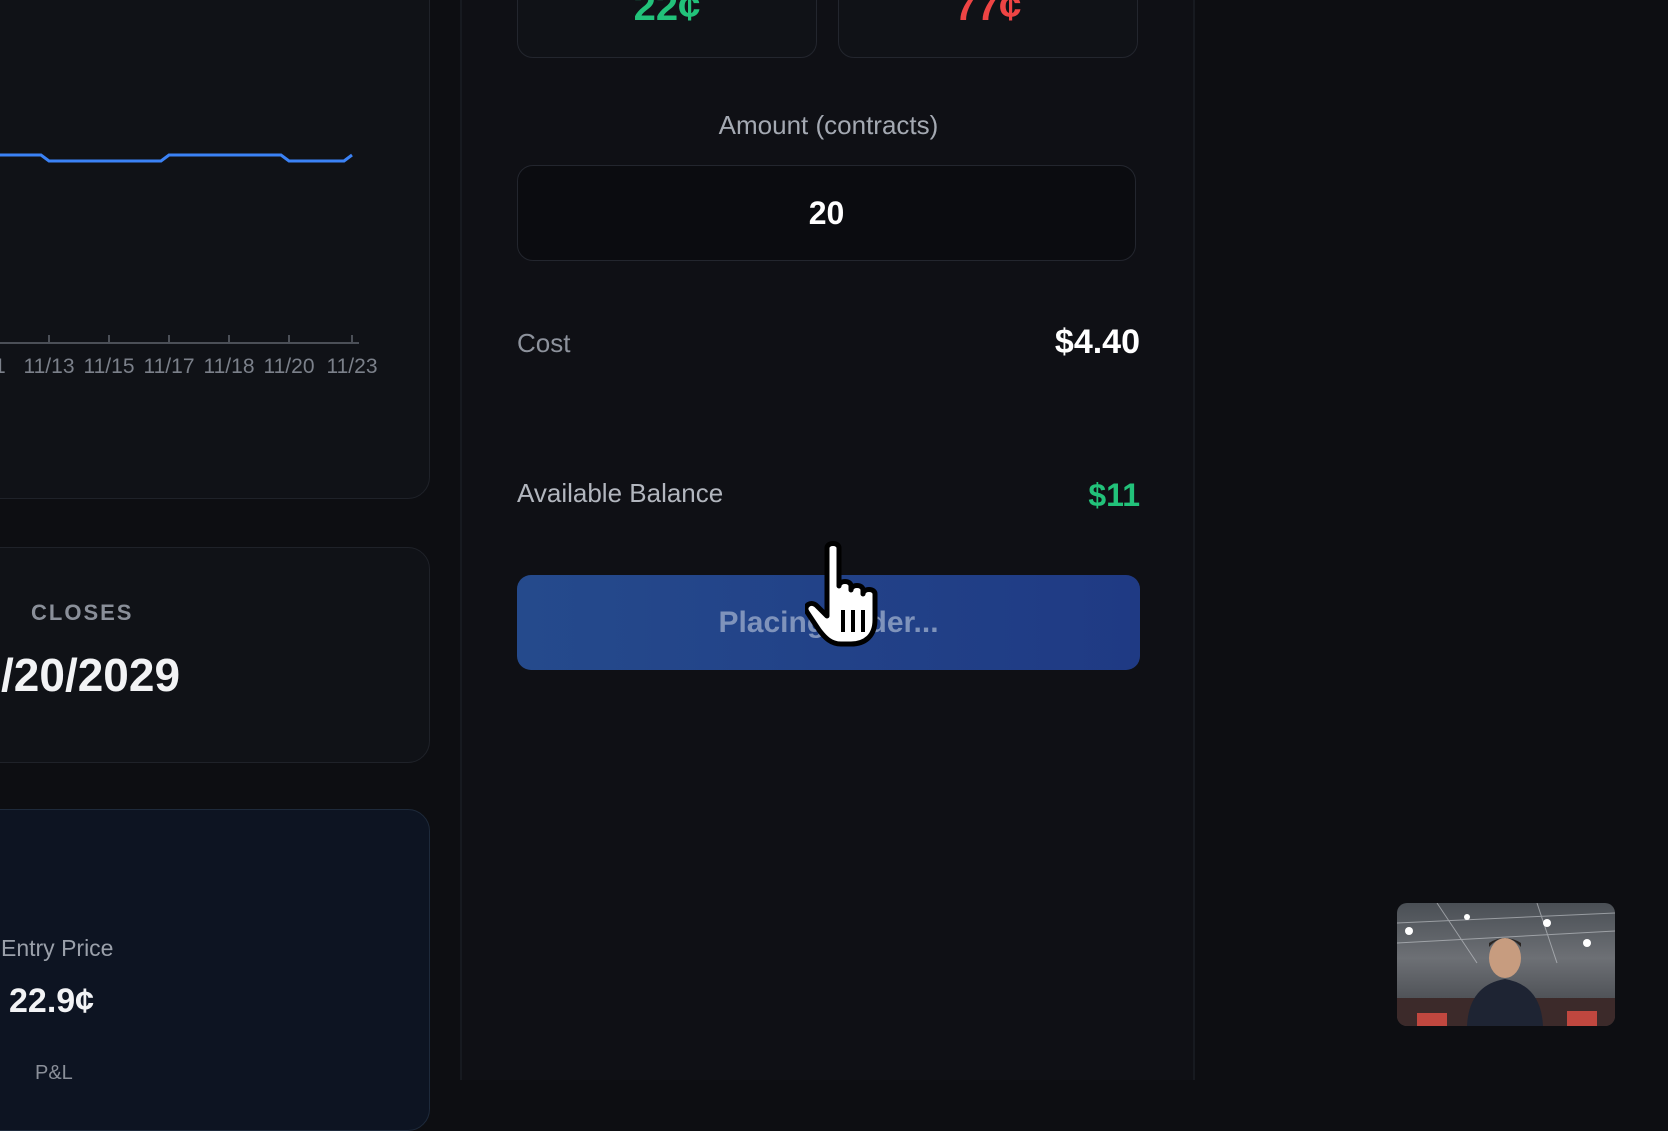 The height and width of the screenshot is (1131, 1668). What do you see at coordinates (3, 366) in the screenshot?
I see `x-tick-label: 11/11` at bounding box center [3, 366].